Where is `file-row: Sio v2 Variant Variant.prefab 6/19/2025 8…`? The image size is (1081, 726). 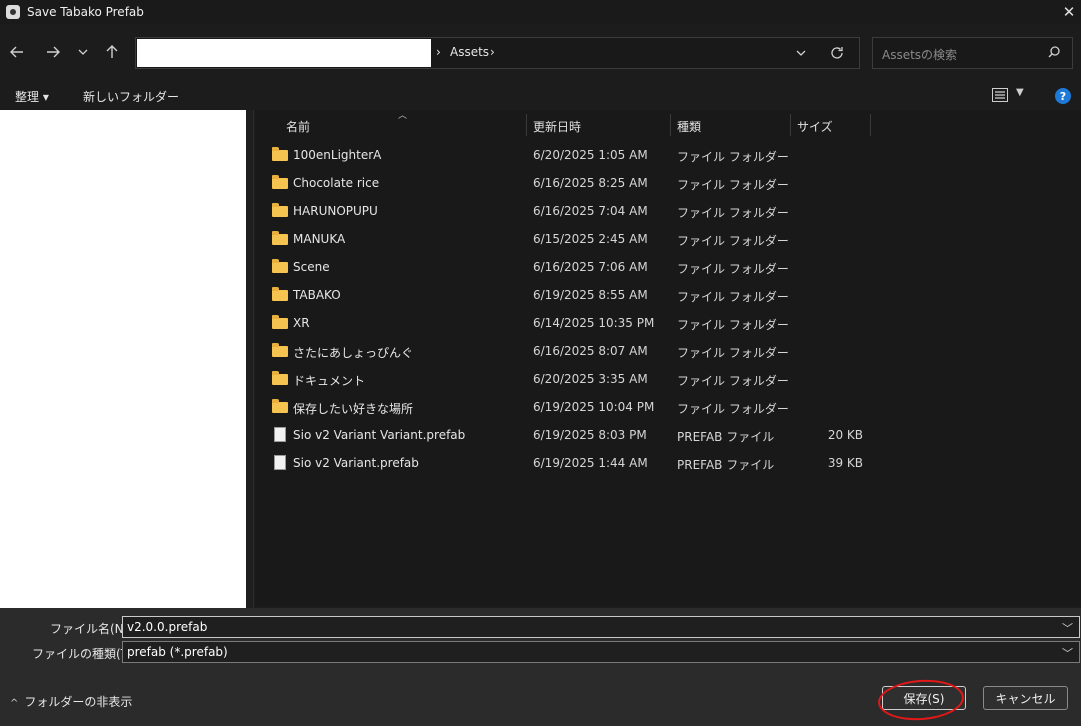 file-row: Sio v2 Variant Variant.prefab 6/19/2025 8… is located at coordinates (581, 435).